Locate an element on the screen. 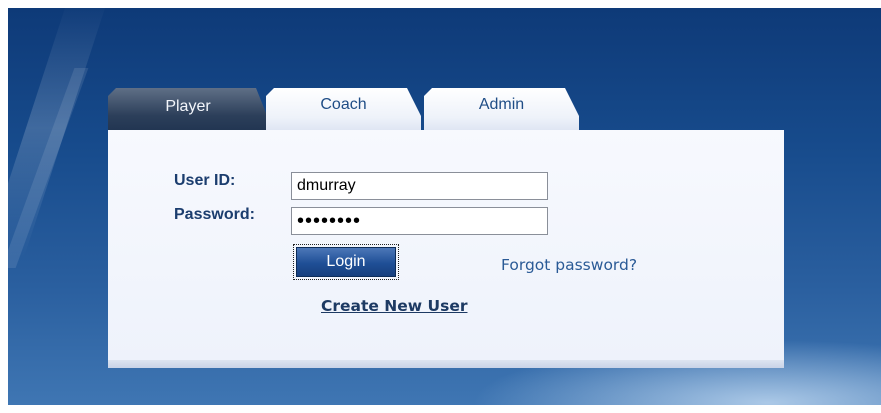 Image resolution: width=881 pixels, height=413 pixels. login-button-focus-ring: Login is located at coordinates (346, 262).